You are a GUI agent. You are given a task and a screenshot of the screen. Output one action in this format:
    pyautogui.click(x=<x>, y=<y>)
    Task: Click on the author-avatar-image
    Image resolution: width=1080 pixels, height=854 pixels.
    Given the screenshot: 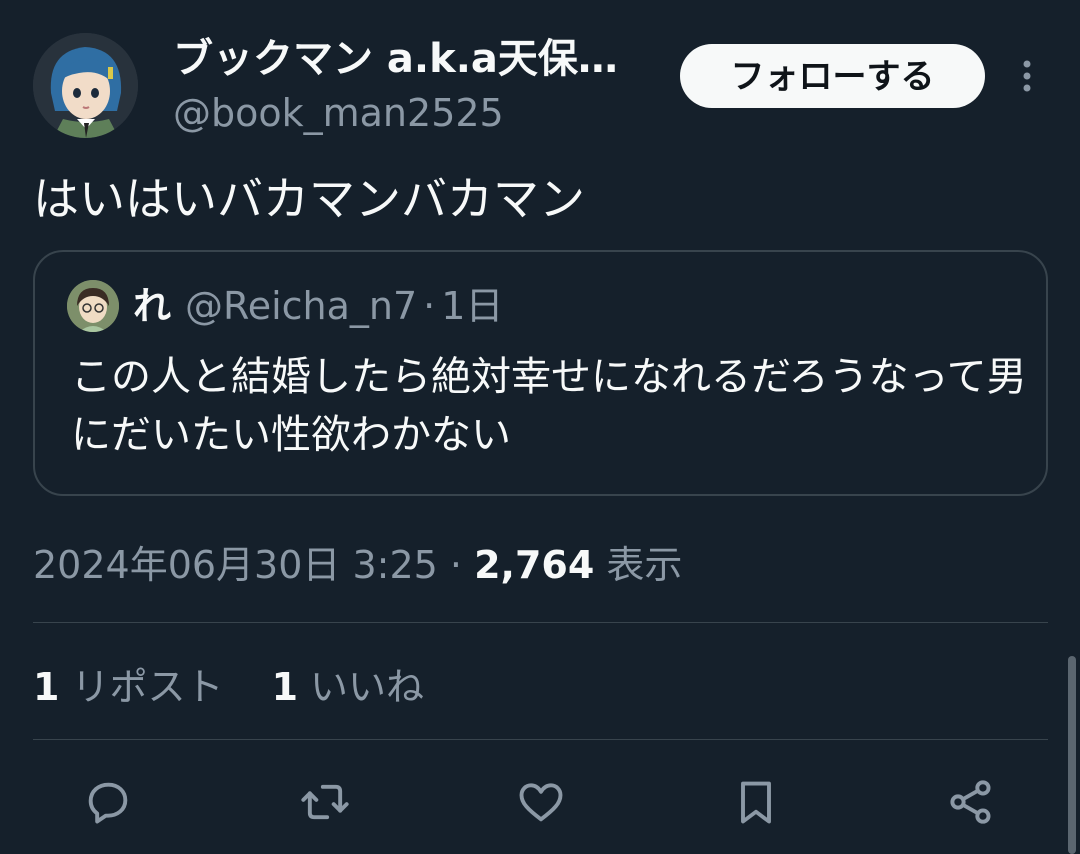 What is the action you would take?
    pyautogui.click(x=85, y=85)
    